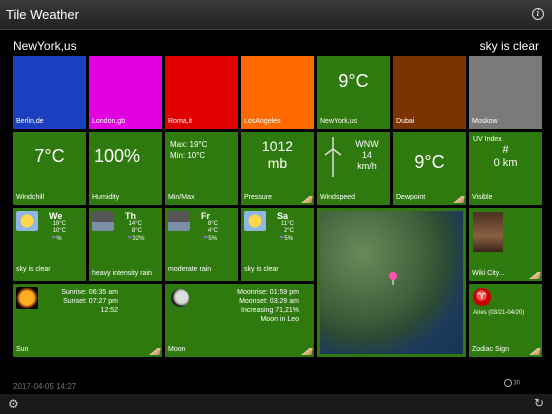  I want to click on max-temperature: Max: 19°C, so click(189, 144).